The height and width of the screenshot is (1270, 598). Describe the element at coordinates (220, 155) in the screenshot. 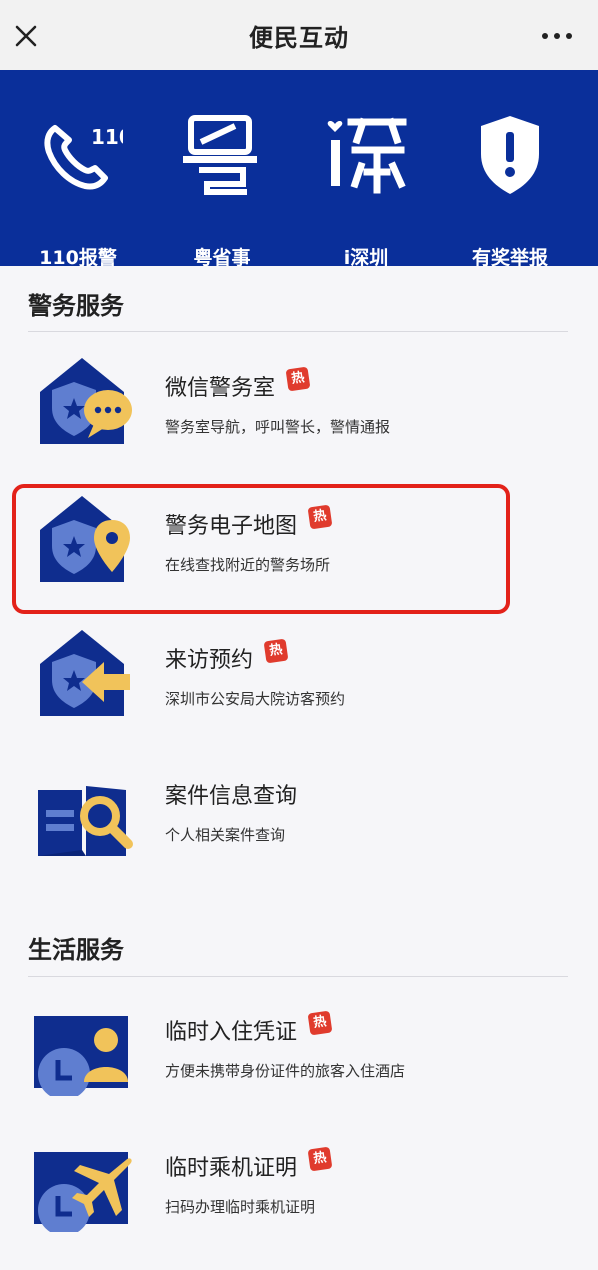

I see `yue-sheng-shi-icon` at that location.